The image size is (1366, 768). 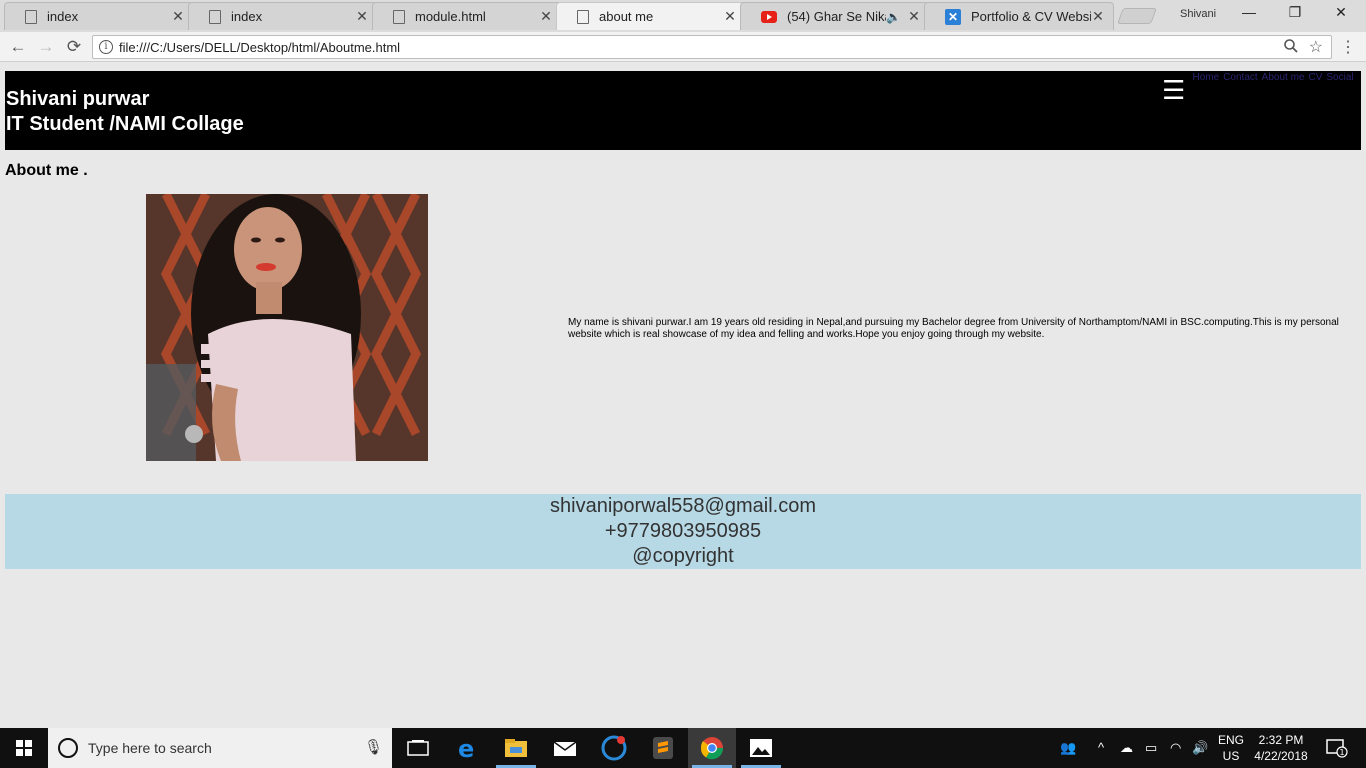 I want to click on tab-label: about me, so click(x=626, y=16).